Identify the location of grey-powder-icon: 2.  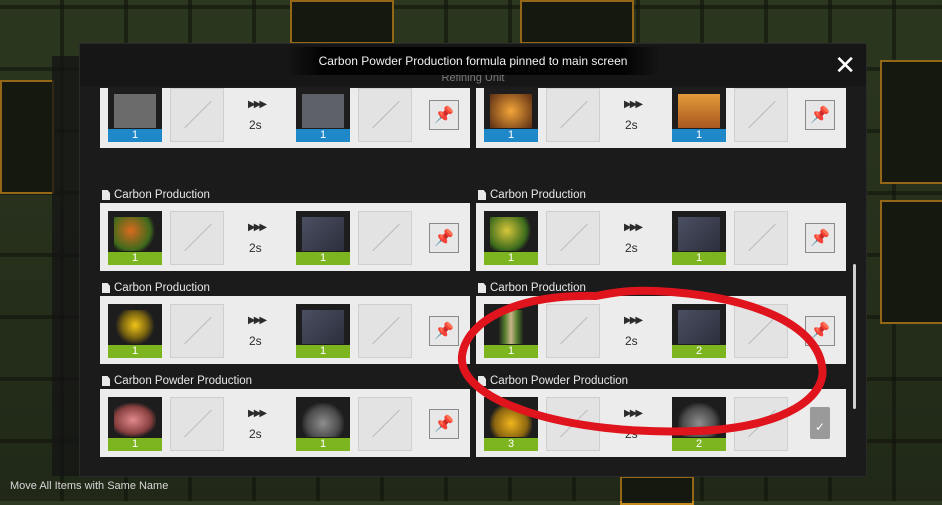
(699, 424).